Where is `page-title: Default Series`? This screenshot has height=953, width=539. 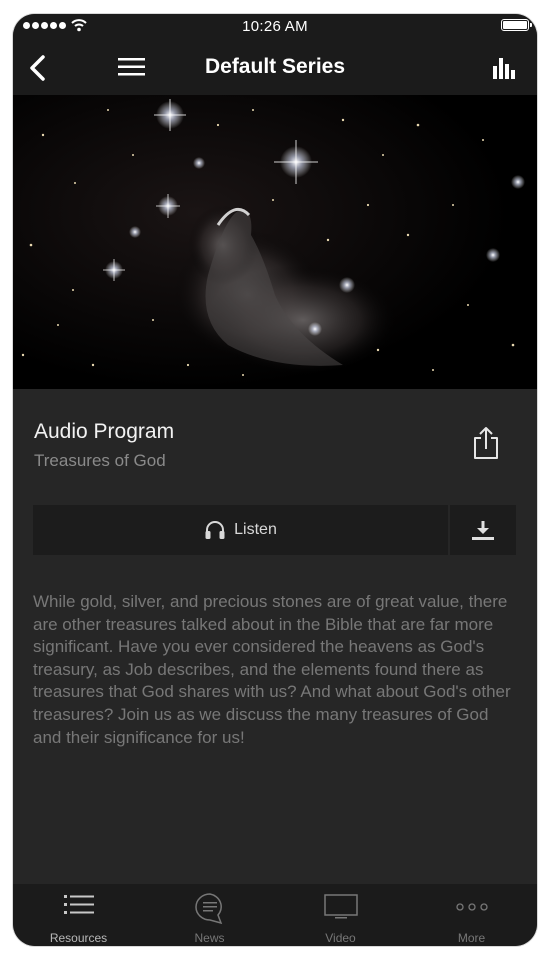
page-title: Default Series is located at coordinates (275, 66).